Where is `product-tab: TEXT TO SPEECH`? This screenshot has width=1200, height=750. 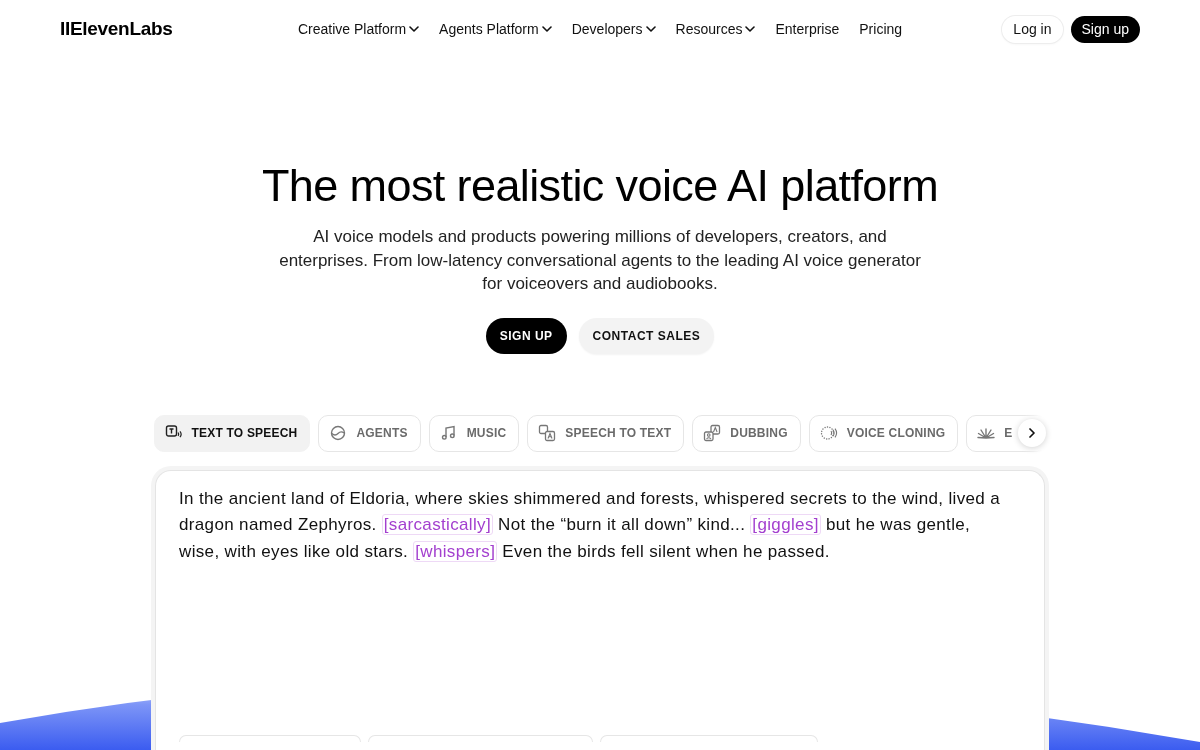
product-tab: TEXT TO SPEECH is located at coordinates (232, 433).